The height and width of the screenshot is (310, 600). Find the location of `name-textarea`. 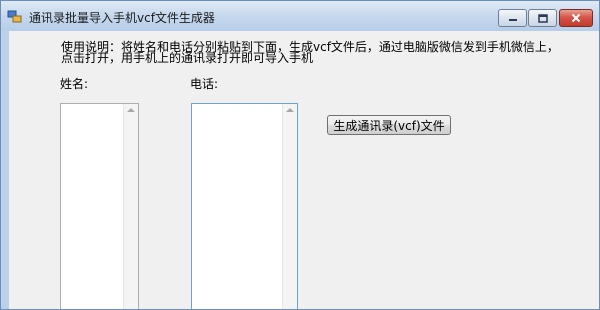

name-textarea is located at coordinates (99, 206).